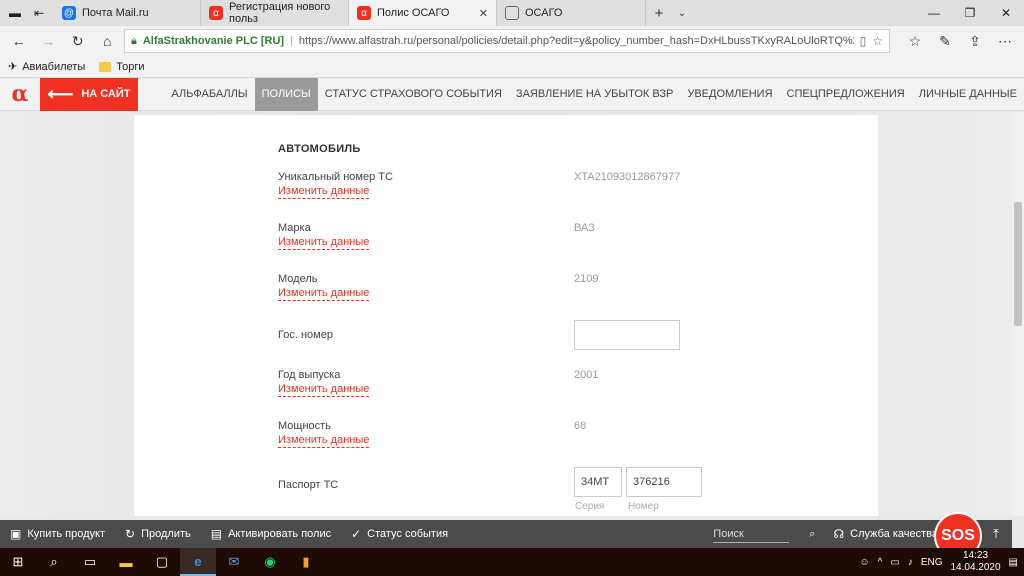 This screenshot has width=1024, height=576. What do you see at coordinates (78, 41) in the screenshot?
I see `refresh-icon: ↻` at bounding box center [78, 41].